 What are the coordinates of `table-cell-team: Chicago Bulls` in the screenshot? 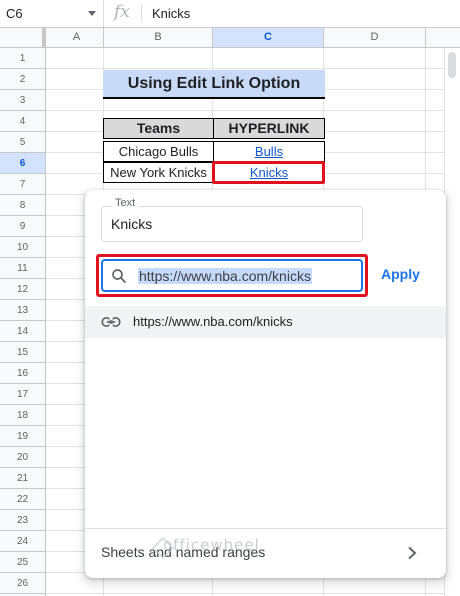 It's located at (158, 151).